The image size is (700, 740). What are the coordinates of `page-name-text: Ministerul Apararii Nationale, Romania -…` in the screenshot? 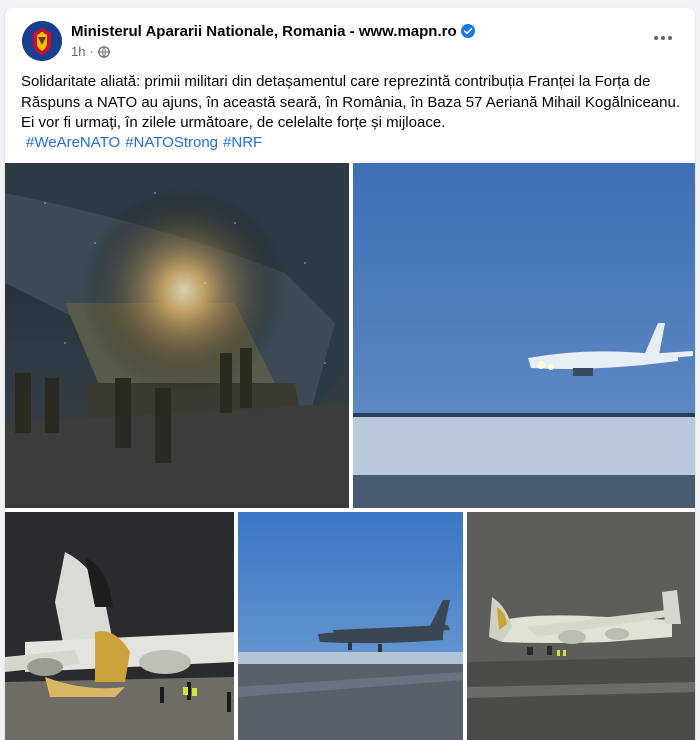 It's located at (264, 31).